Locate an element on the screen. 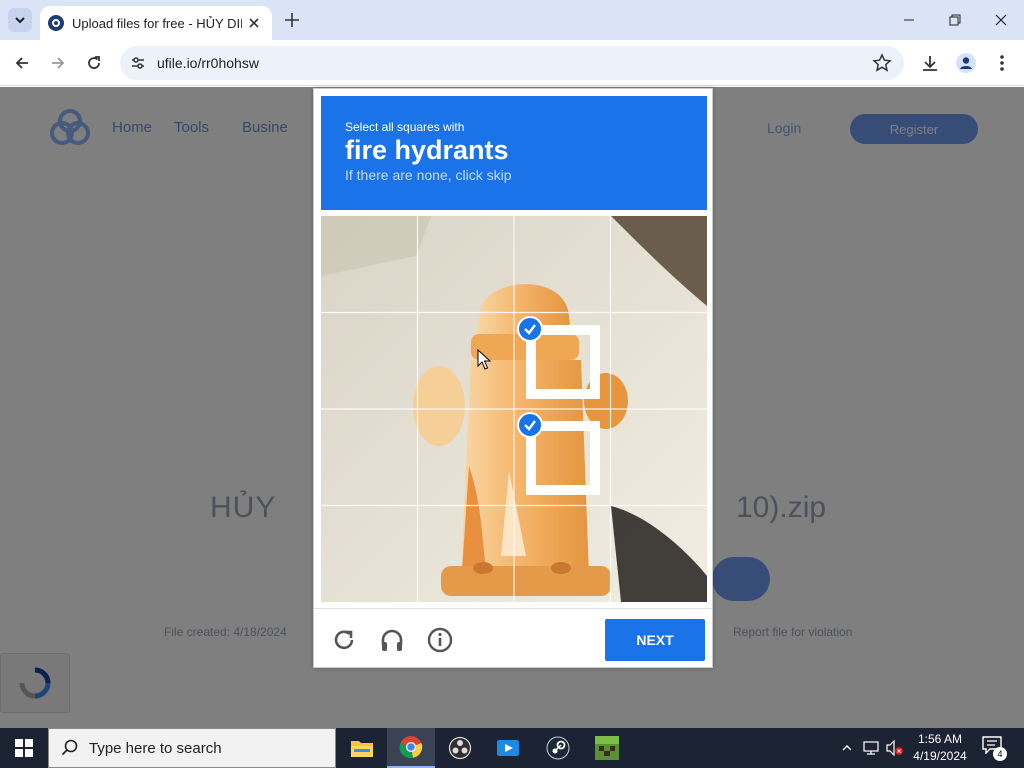 The height and width of the screenshot is (768, 1024). taskbar-minecraft is located at coordinates (607, 748).